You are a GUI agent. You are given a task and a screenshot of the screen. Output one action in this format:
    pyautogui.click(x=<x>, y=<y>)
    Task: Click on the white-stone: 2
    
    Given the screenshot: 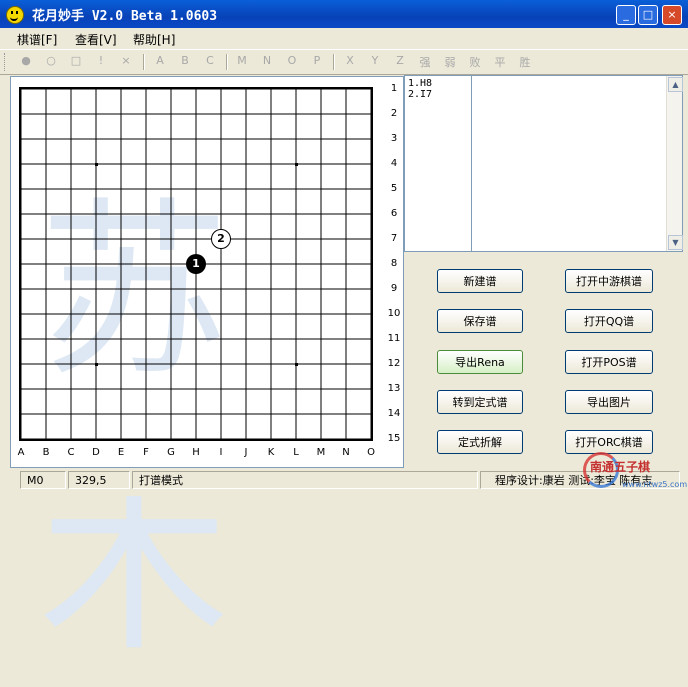 What is the action you would take?
    pyautogui.click(x=221, y=239)
    